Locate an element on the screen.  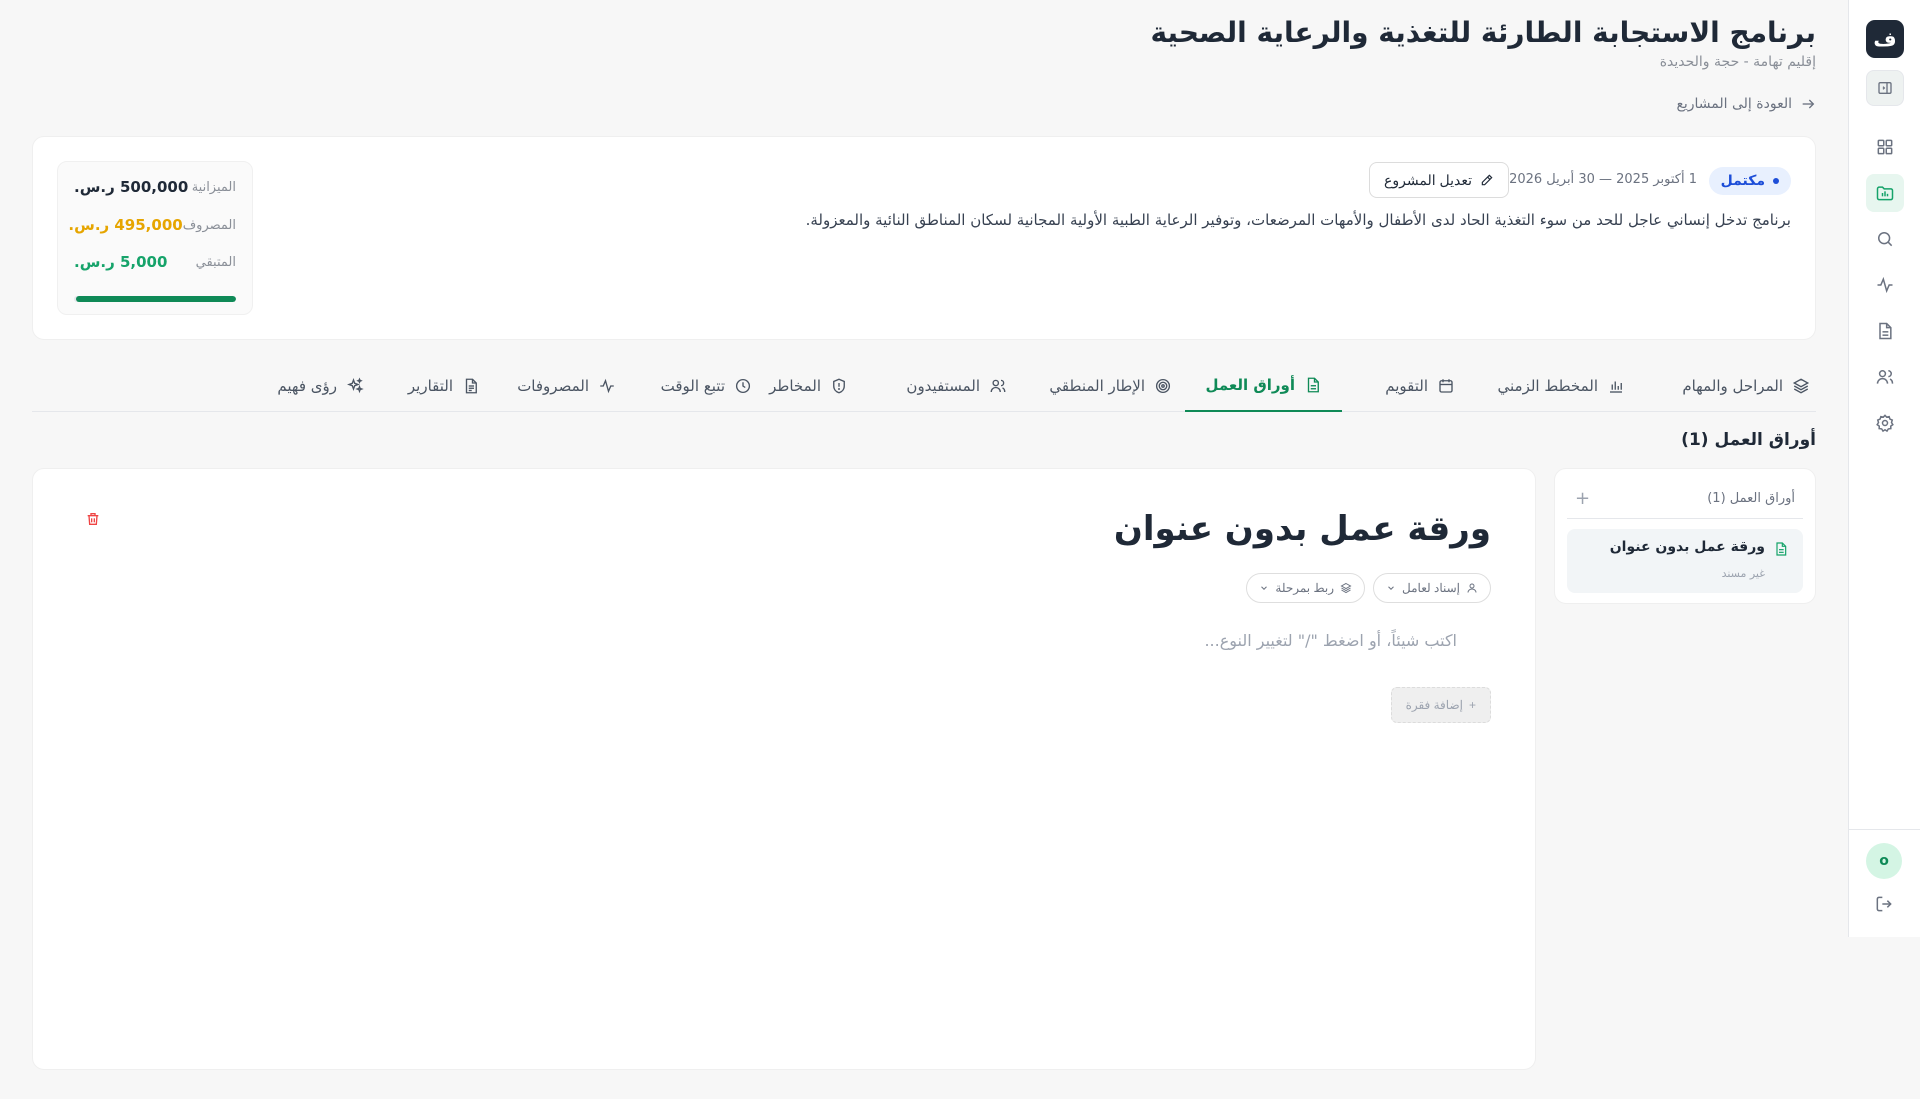
add-paragraph-button: + إضافة فقرة is located at coordinates (1440, 705).